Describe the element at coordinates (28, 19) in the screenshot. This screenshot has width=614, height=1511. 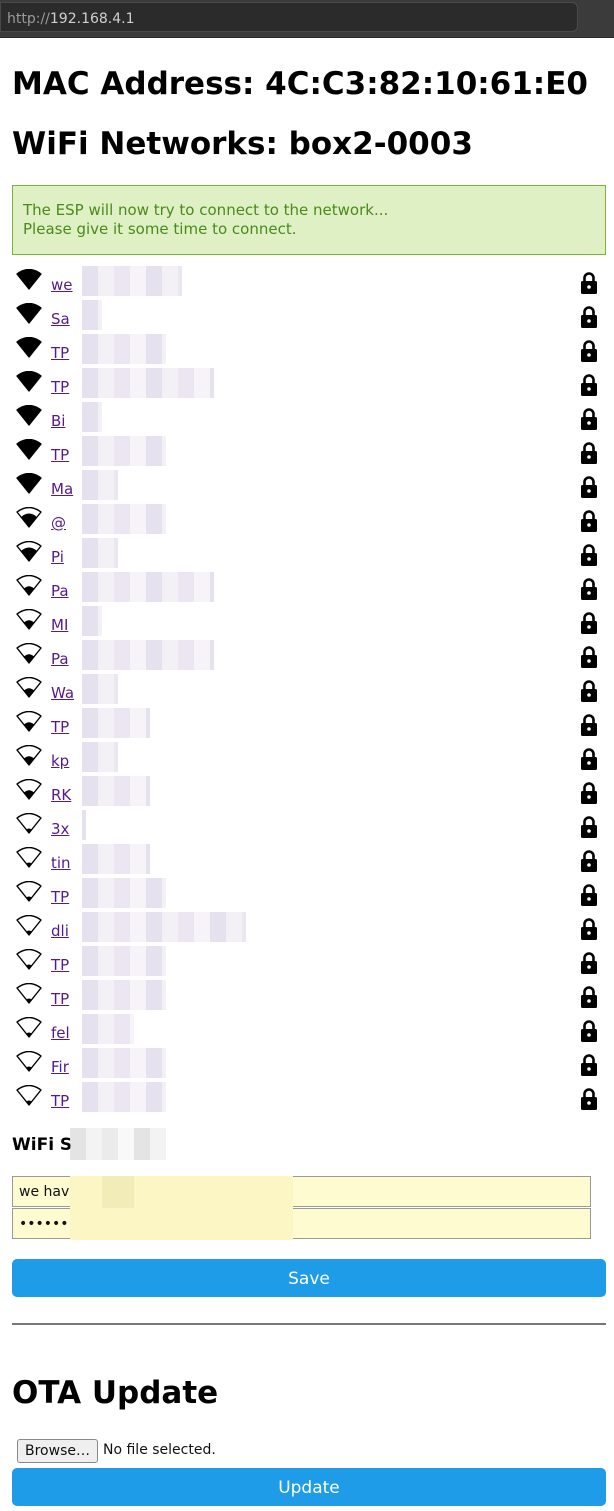
I see `url-scheme: http://` at that location.